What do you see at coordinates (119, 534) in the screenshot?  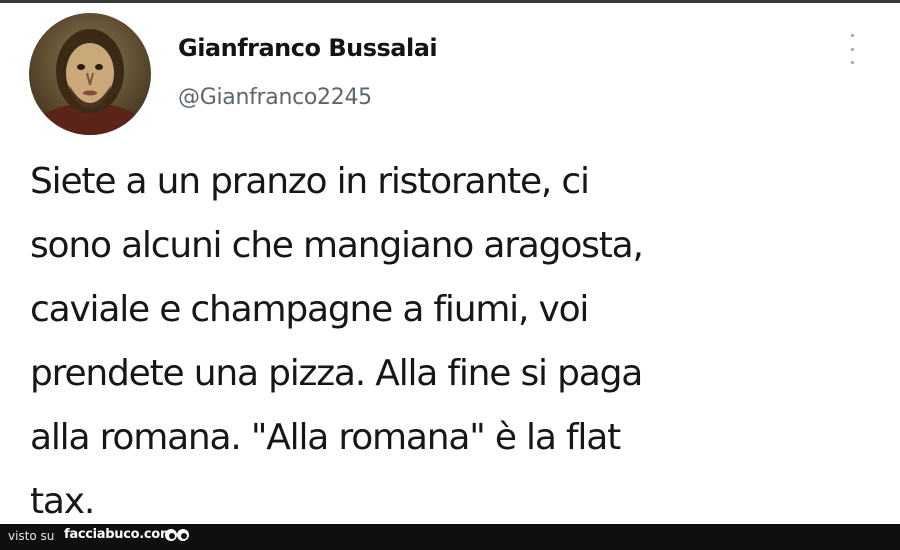 I see `footer-site-name: facciabuco.com` at bounding box center [119, 534].